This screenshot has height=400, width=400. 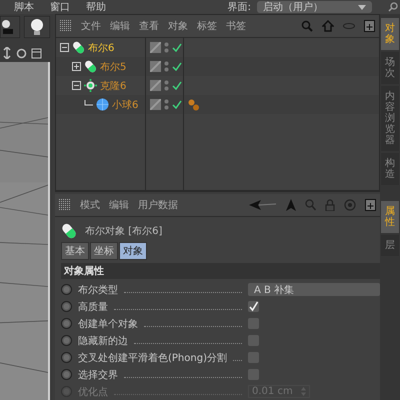 I want to click on back-arrow-icon, so click(x=263, y=205).